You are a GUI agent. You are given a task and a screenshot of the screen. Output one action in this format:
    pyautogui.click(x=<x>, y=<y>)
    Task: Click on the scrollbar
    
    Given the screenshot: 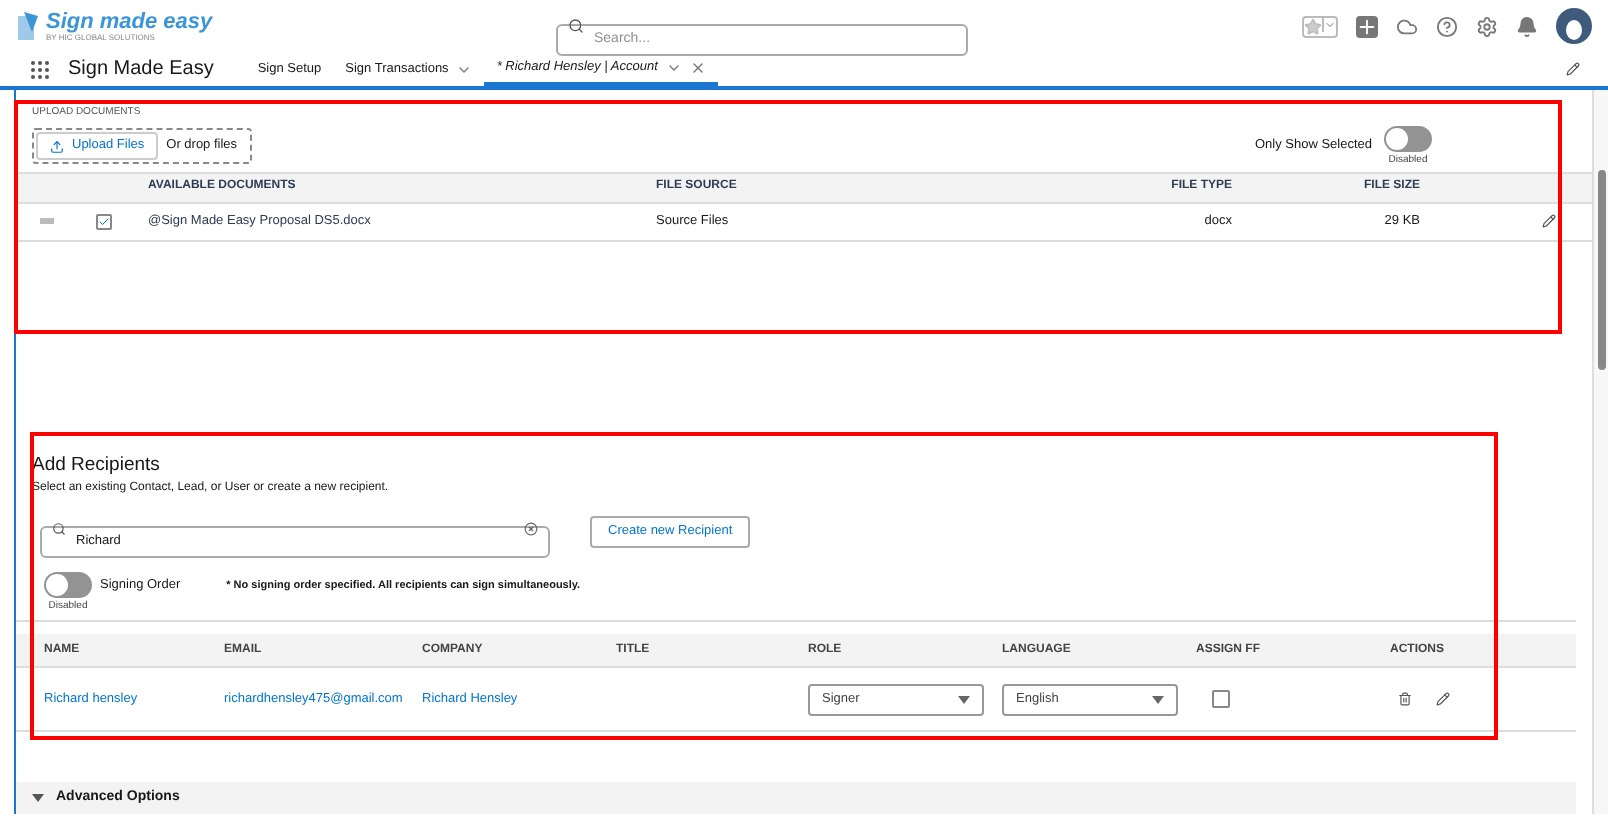 What is the action you would take?
    pyautogui.click(x=1600, y=452)
    